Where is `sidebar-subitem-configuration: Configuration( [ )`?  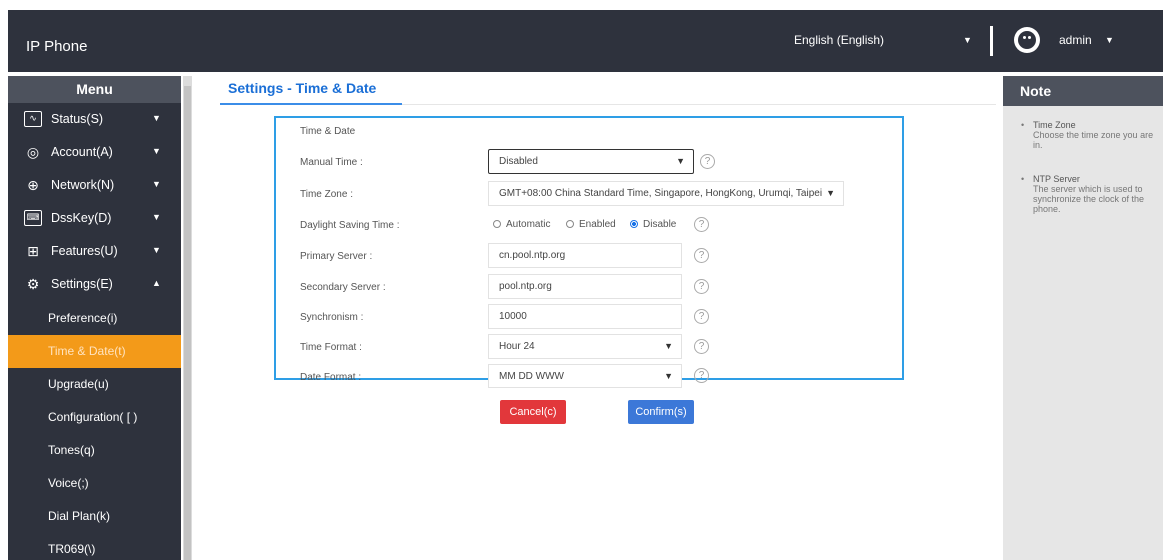 sidebar-subitem-configuration: Configuration( [ ) is located at coordinates (94, 417).